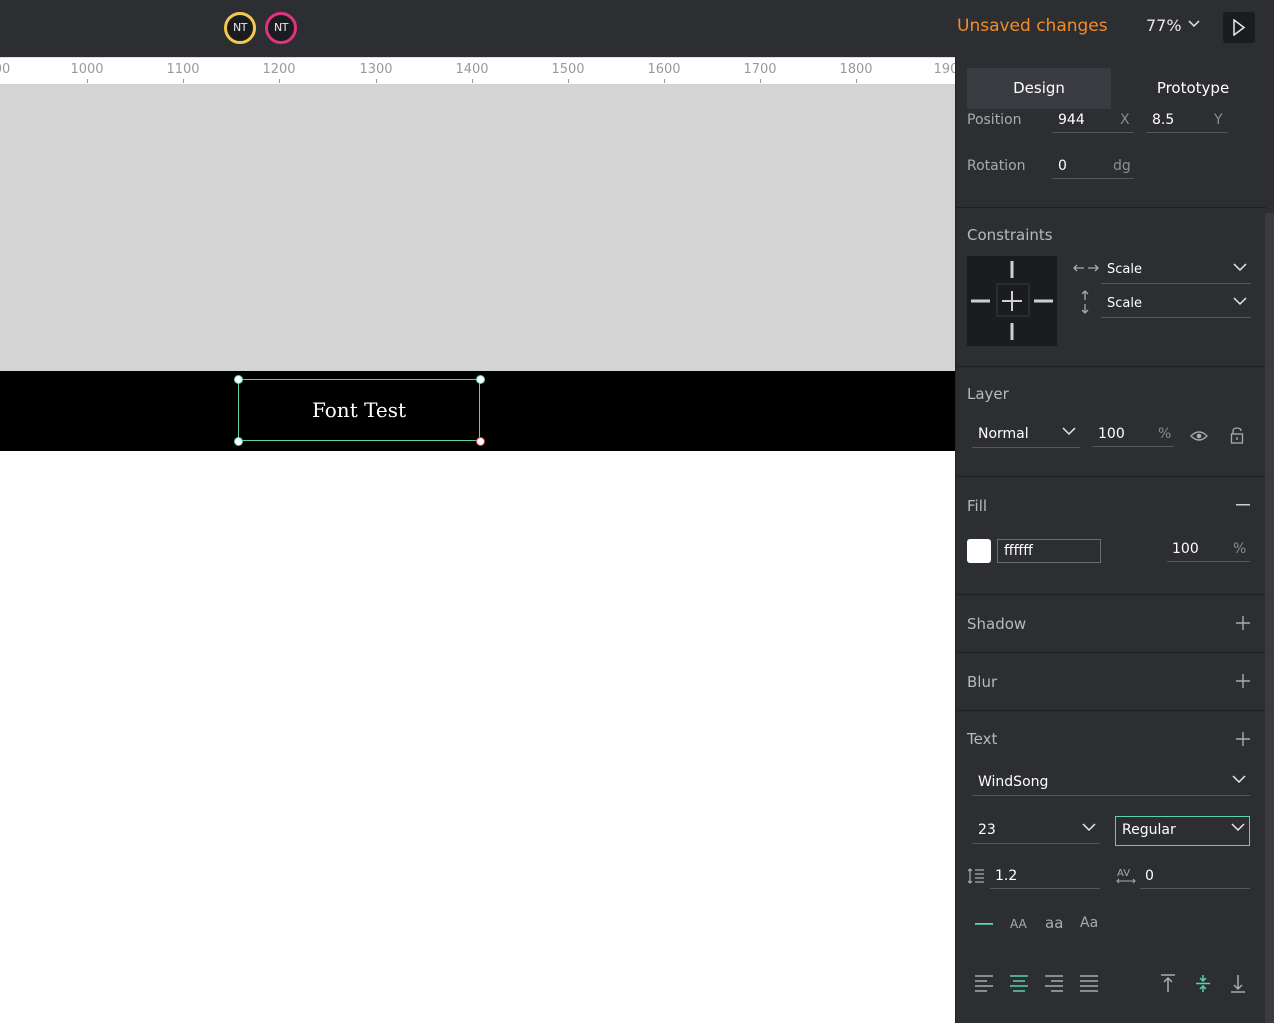  Describe the element at coordinates (975, 876) in the screenshot. I see `line-height-icon` at that location.